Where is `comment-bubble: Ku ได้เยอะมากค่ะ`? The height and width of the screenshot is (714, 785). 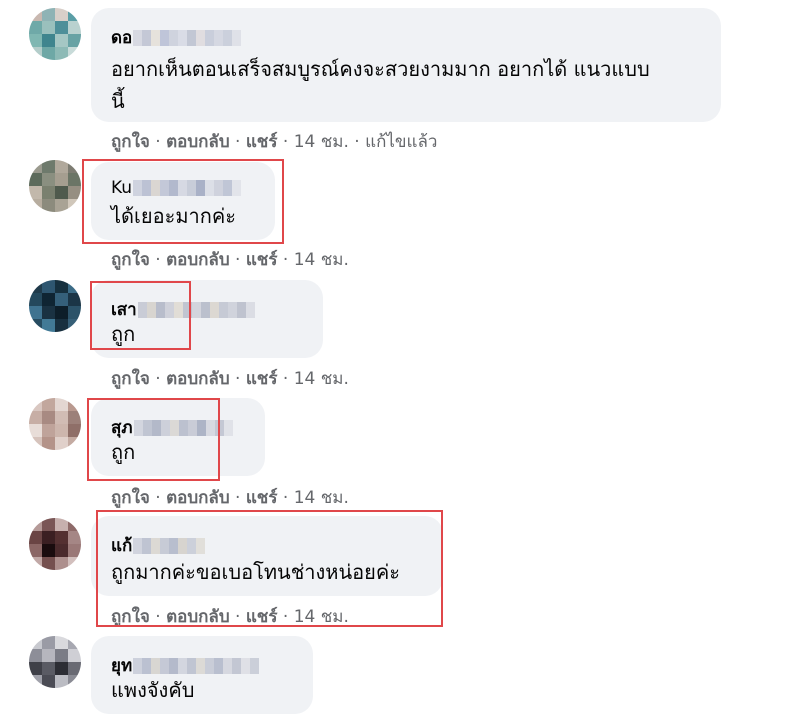
comment-bubble: Ku ได้เยอะมากค่ะ is located at coordinates (183, 201).